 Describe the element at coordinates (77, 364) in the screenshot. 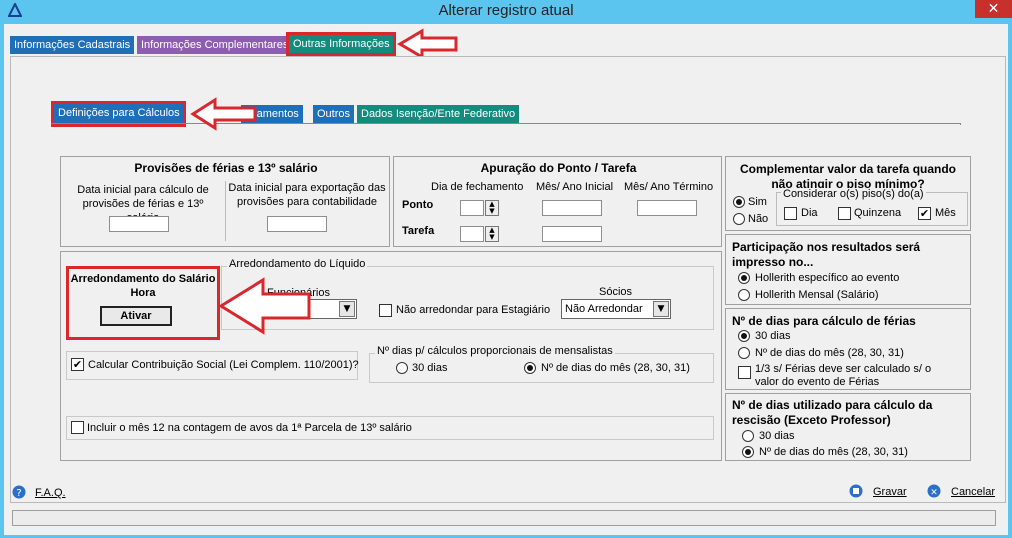

I see `contribuicao-checkbox: ✔` at that location.